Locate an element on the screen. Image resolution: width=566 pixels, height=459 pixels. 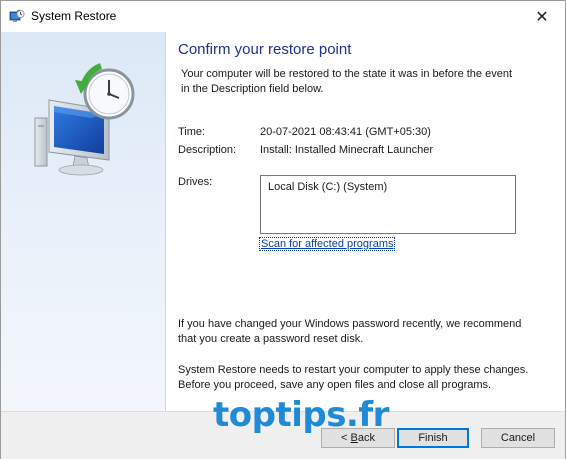
system-restore-illustration is located at coordinates (84, 119).